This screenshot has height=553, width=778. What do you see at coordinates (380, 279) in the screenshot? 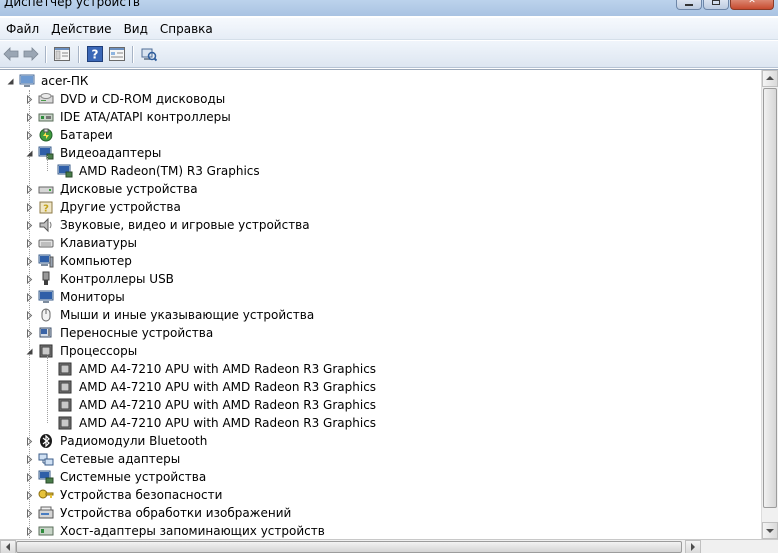
I see `tree-node: Контроллеры USB` at bounding box center [380, 279].